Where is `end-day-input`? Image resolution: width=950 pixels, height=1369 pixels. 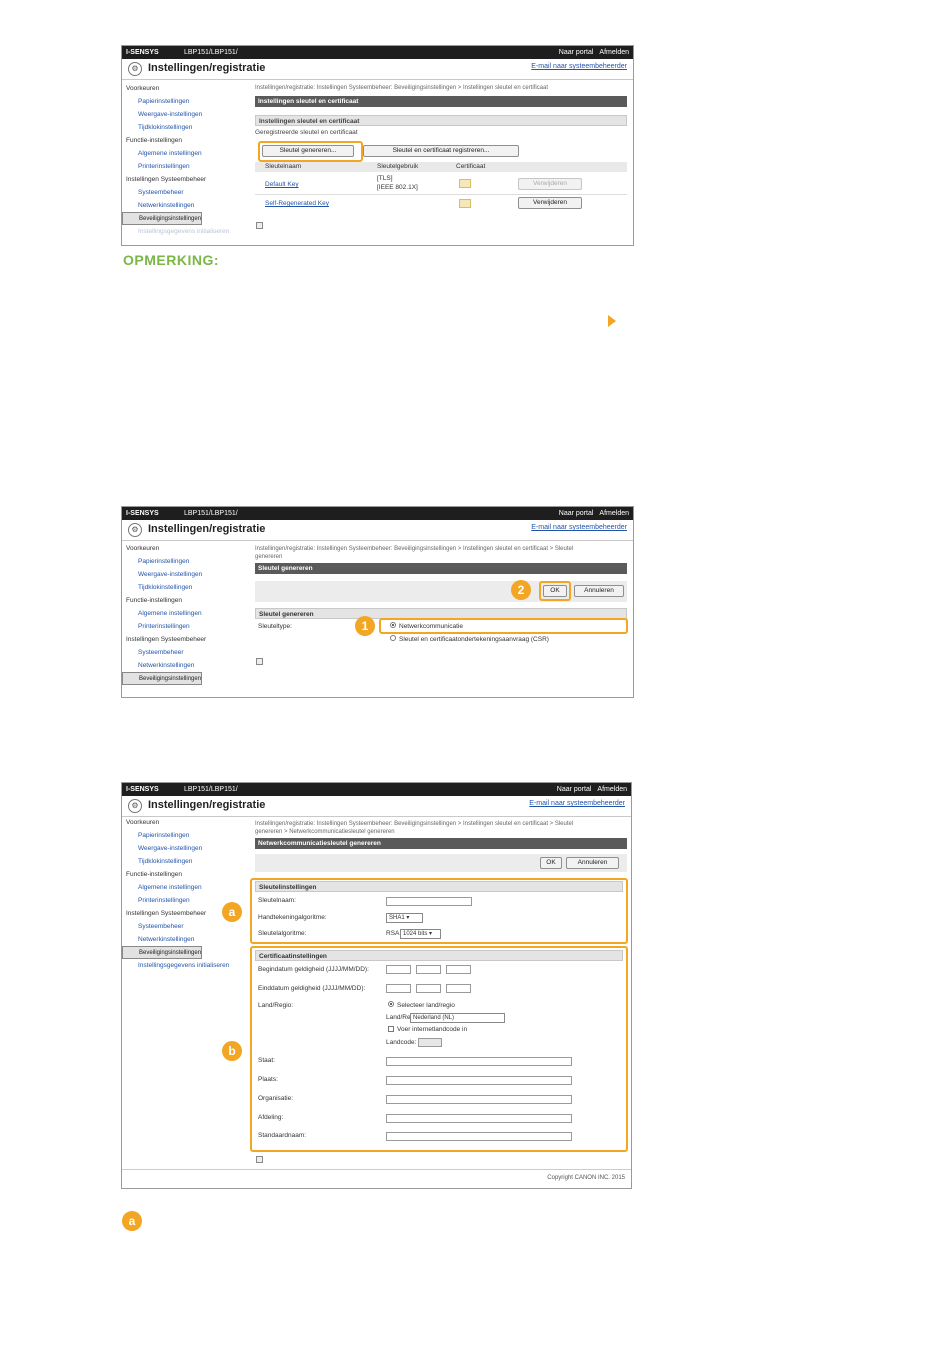 end-day-input is located at coordinates (458, 988).